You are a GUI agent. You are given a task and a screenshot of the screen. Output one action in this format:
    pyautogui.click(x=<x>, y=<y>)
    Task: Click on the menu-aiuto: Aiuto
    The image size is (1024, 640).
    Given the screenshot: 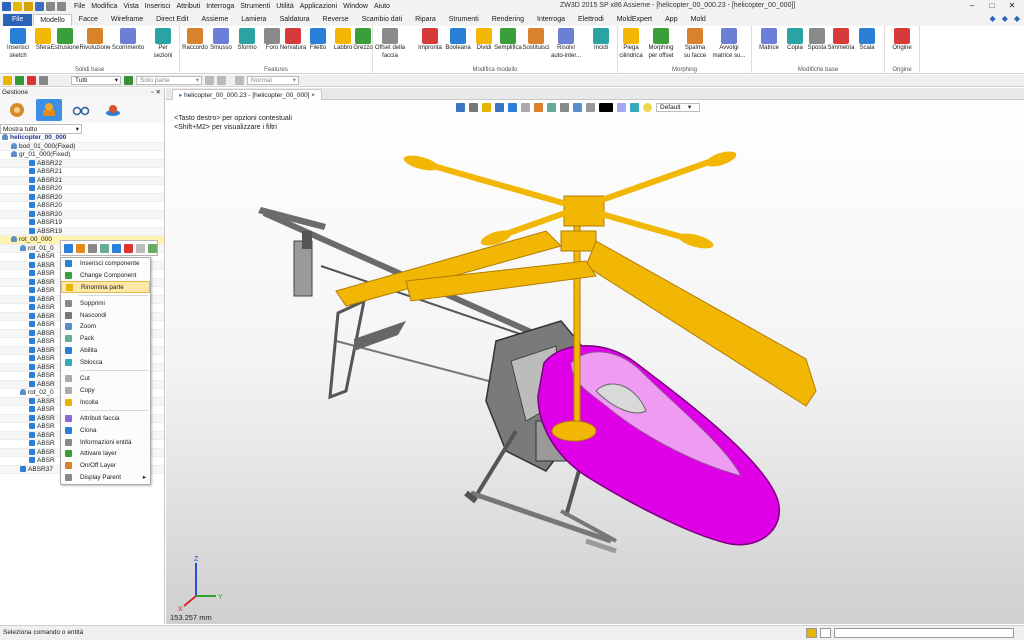 What is the action you would take?
    pyautogui.click(x=382, y=6)
    